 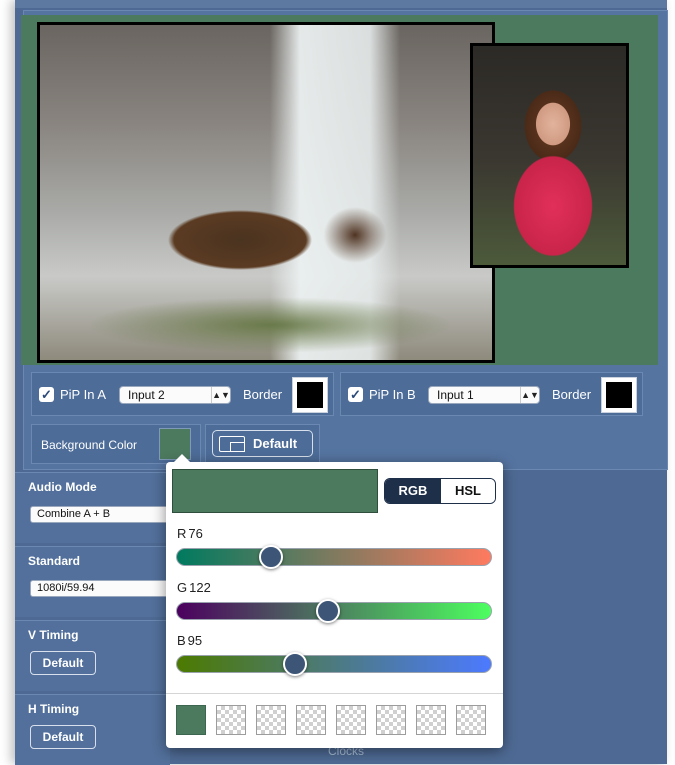 What do you see at coordinates (468, 491) in the screenshot?
I see `hsl-mode-button: HSL` at bounding box center [468, 491].